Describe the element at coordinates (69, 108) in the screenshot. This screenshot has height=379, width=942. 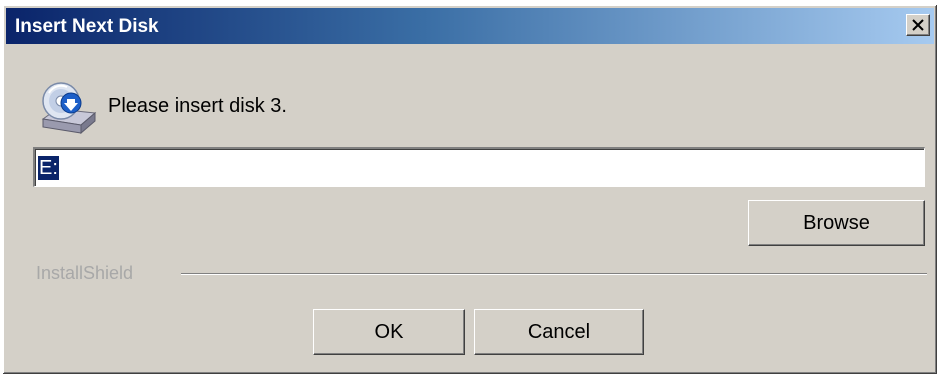
I see `disk-drive-icon` at that location.